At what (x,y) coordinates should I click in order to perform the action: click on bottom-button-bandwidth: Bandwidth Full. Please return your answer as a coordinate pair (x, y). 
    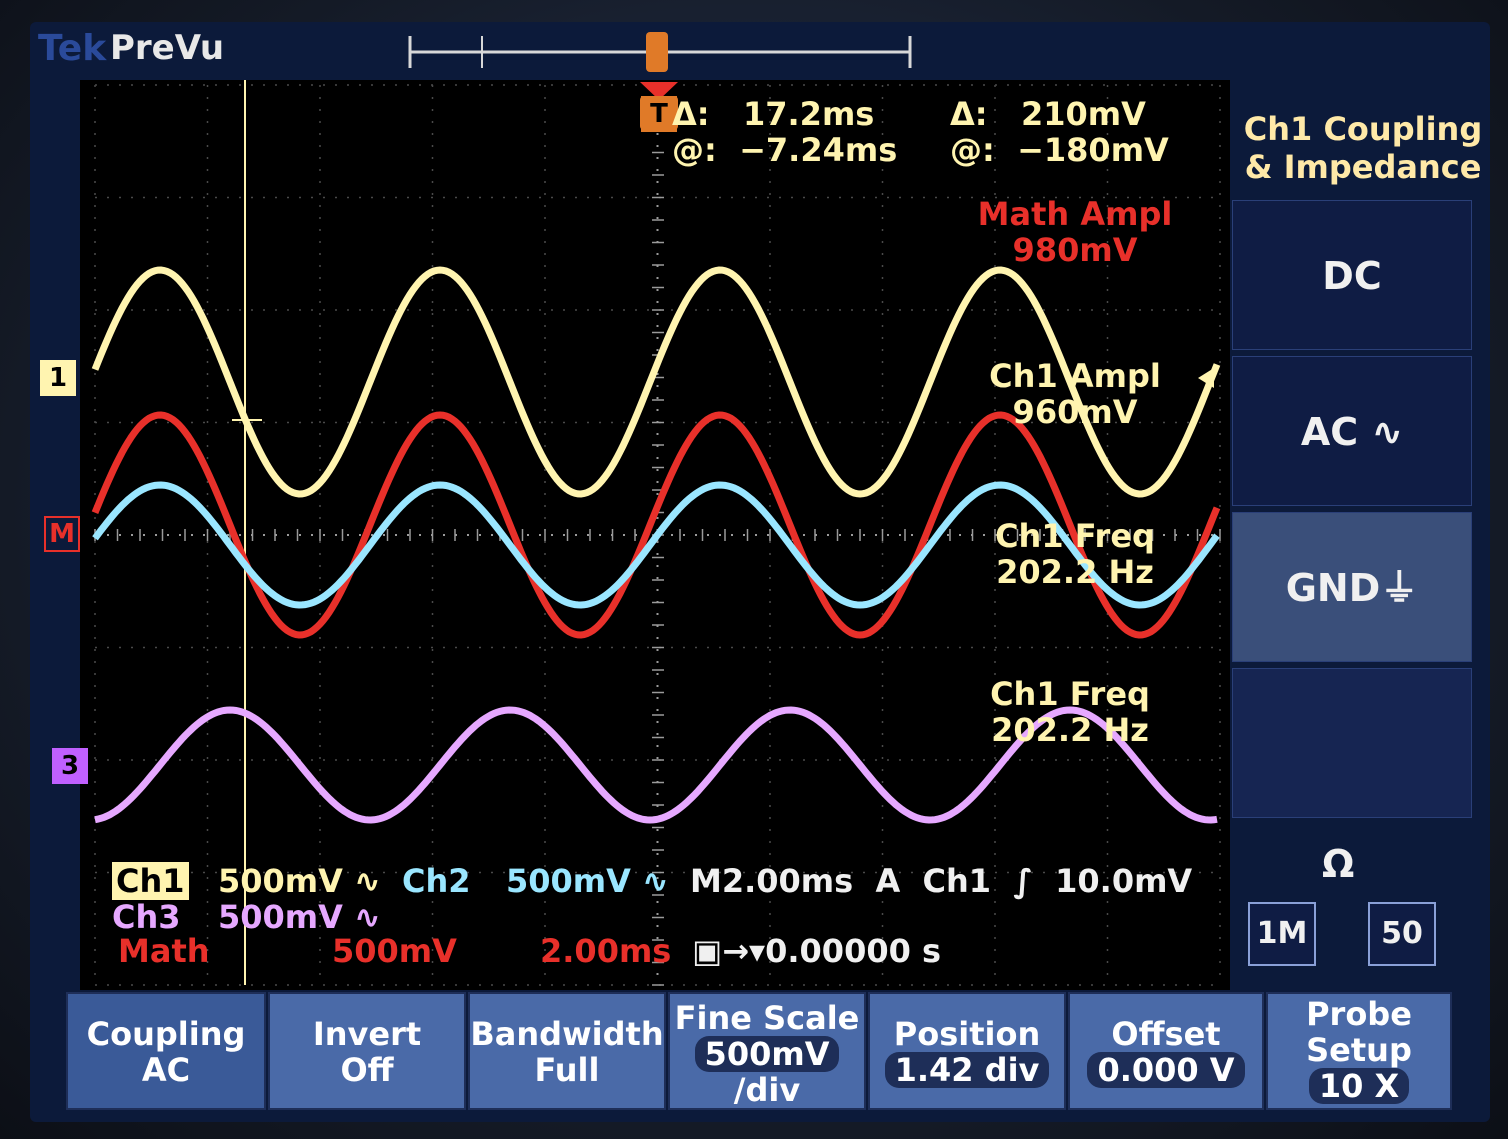
    Looking at the image, I should click on (567, 1051).